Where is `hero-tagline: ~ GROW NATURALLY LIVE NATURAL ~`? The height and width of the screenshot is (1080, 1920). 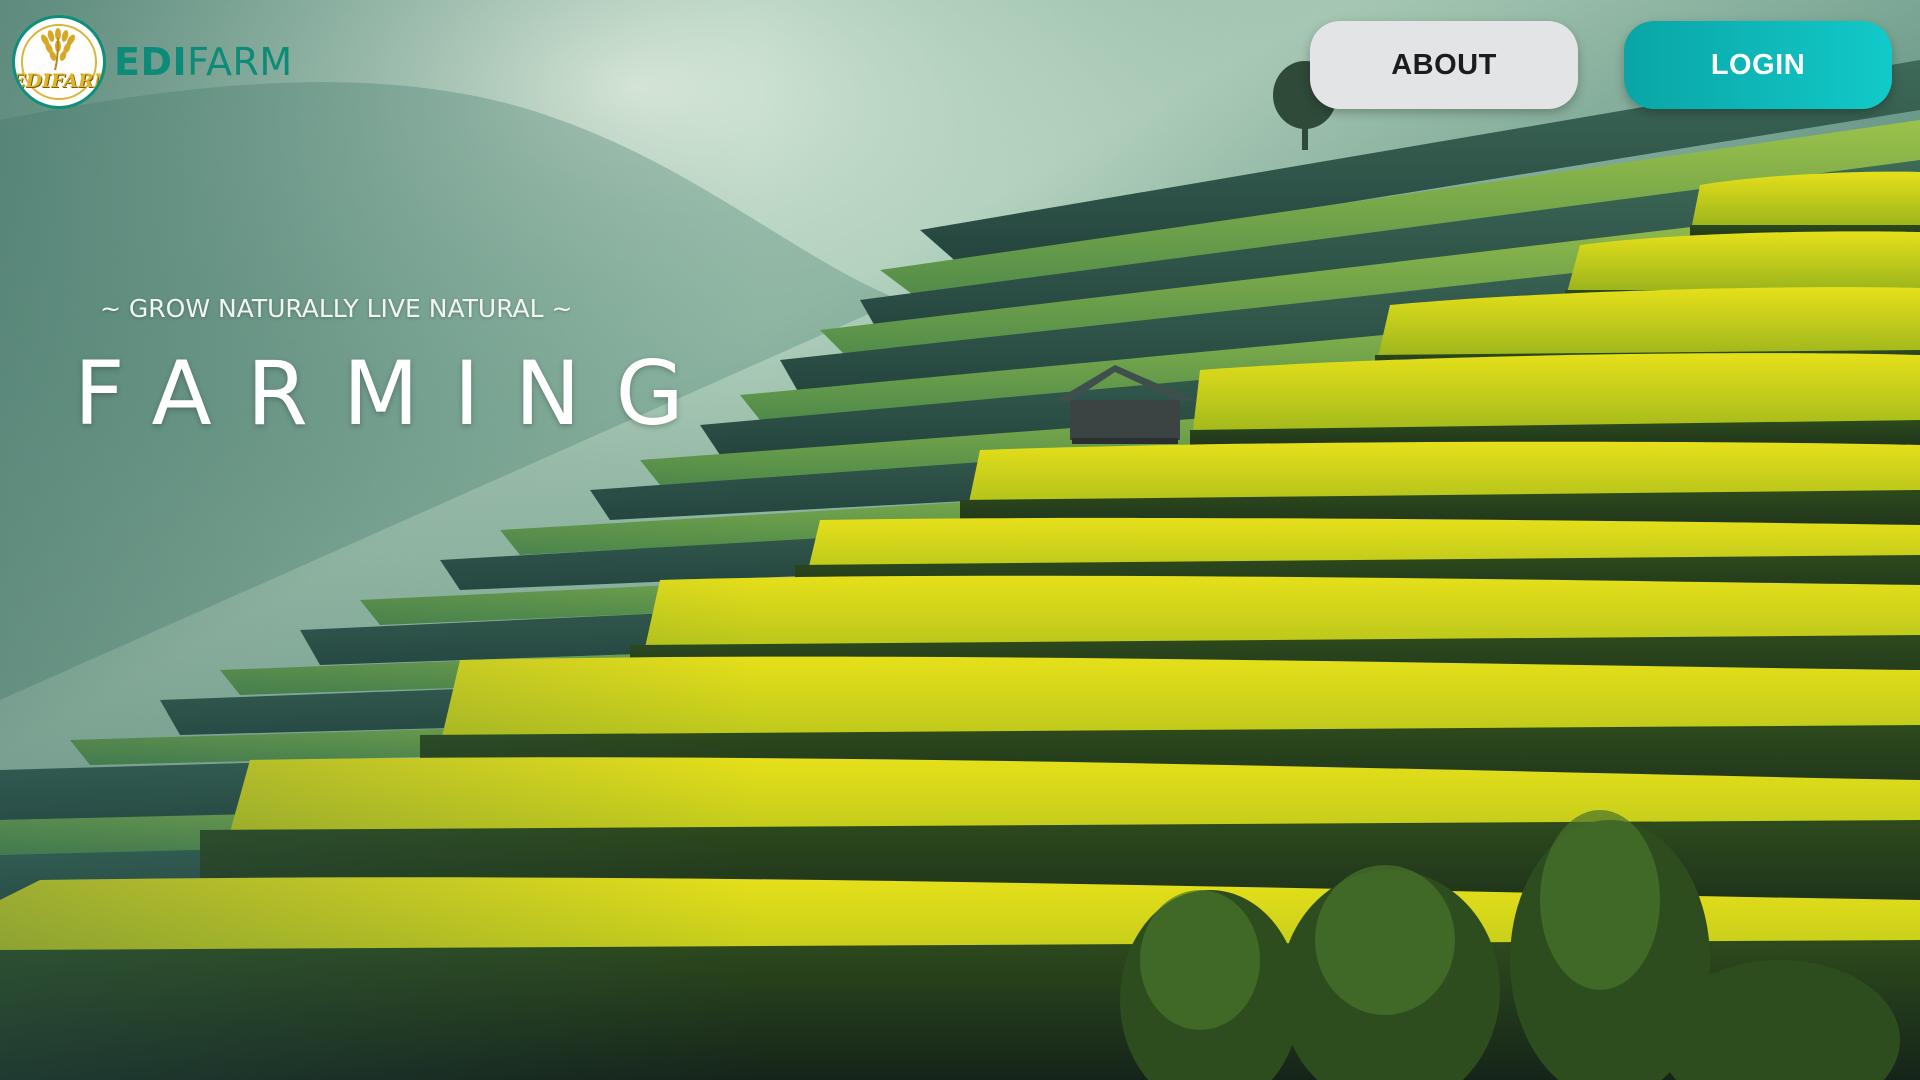 hero-tagline: ~ GROW NATURALLY LIVE NATURAL ~ is located at coordinates (336, 308).